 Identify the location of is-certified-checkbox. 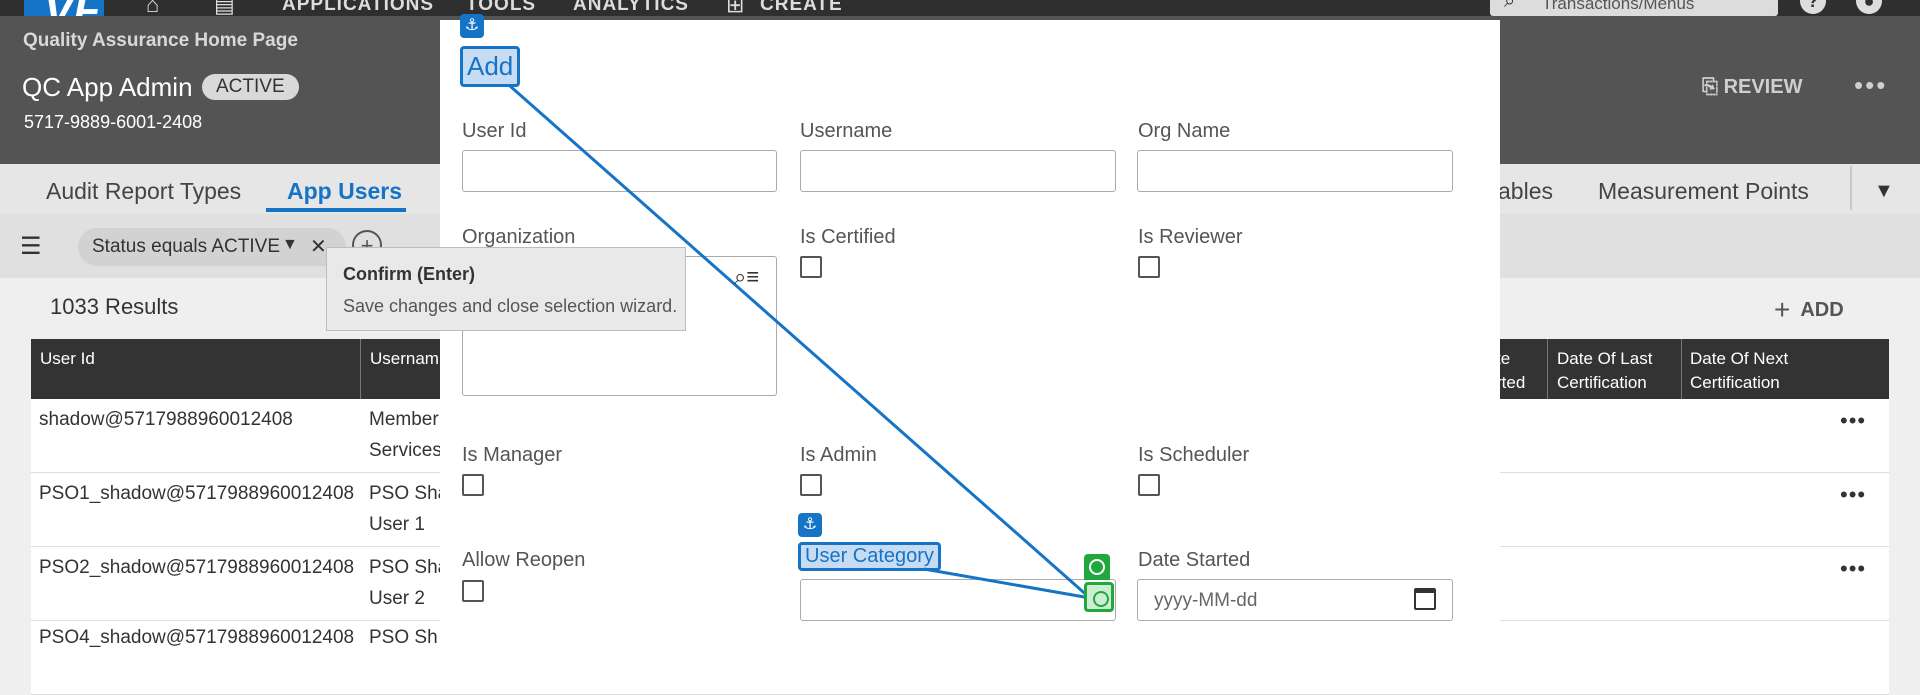
(811, 267).